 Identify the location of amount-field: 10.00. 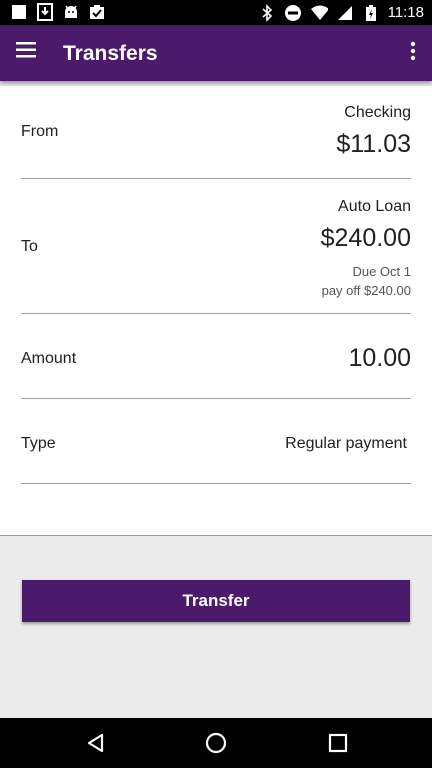
(379, 358).